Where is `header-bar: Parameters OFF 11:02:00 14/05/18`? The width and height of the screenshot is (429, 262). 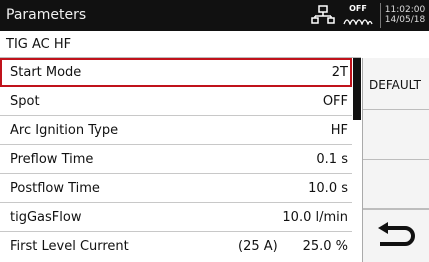 header-bar: Parameters OFF 11:02:00 14/05/18 is located at coordinates (214, 15).